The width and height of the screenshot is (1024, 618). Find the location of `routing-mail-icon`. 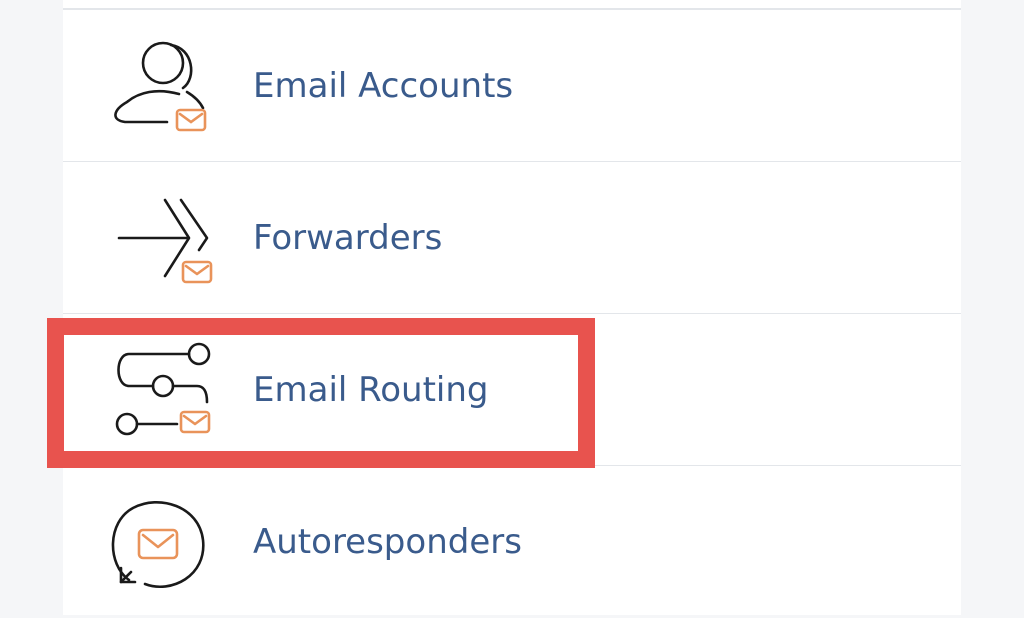

routing-mail-icon is located at coordinates (157, 390).